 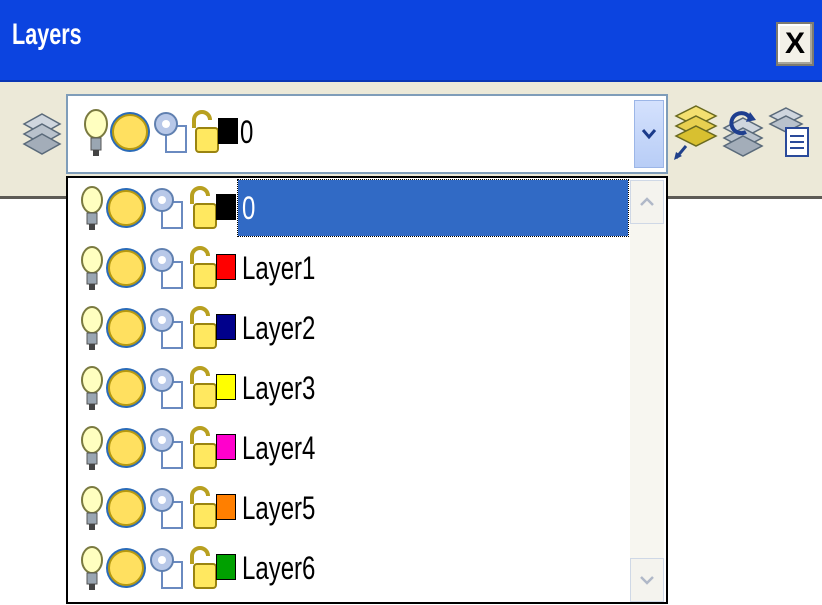 I want to click on layer-list-item: Layer4, so click(x=348, y=448).